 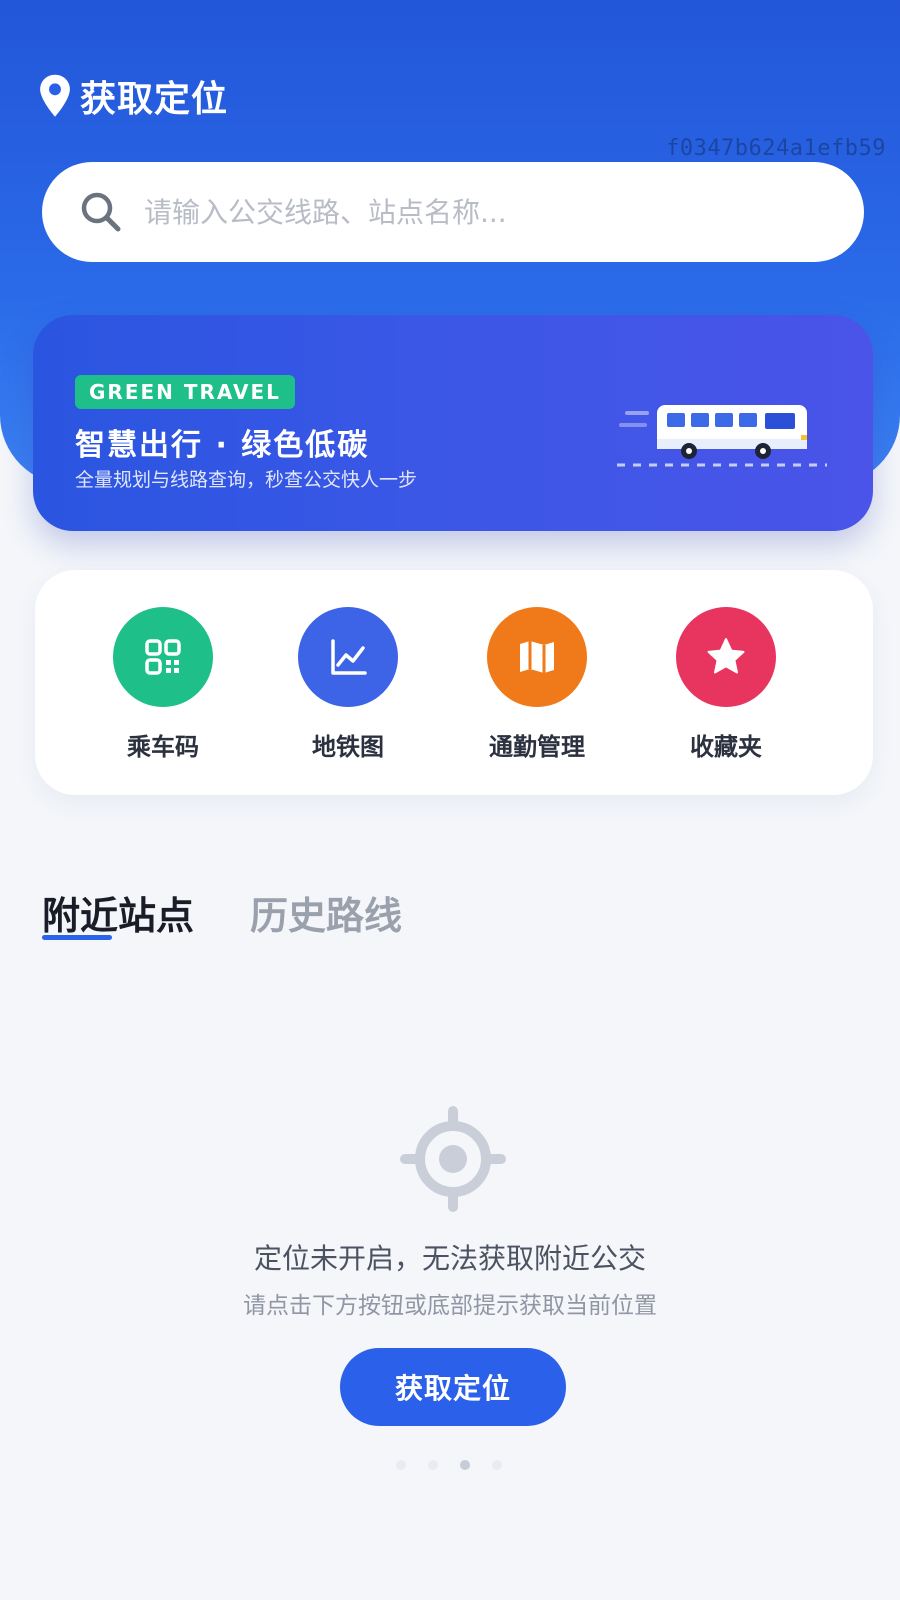 I want to click on tab-history-routes: 历史路线, so click(x=326, y=912).